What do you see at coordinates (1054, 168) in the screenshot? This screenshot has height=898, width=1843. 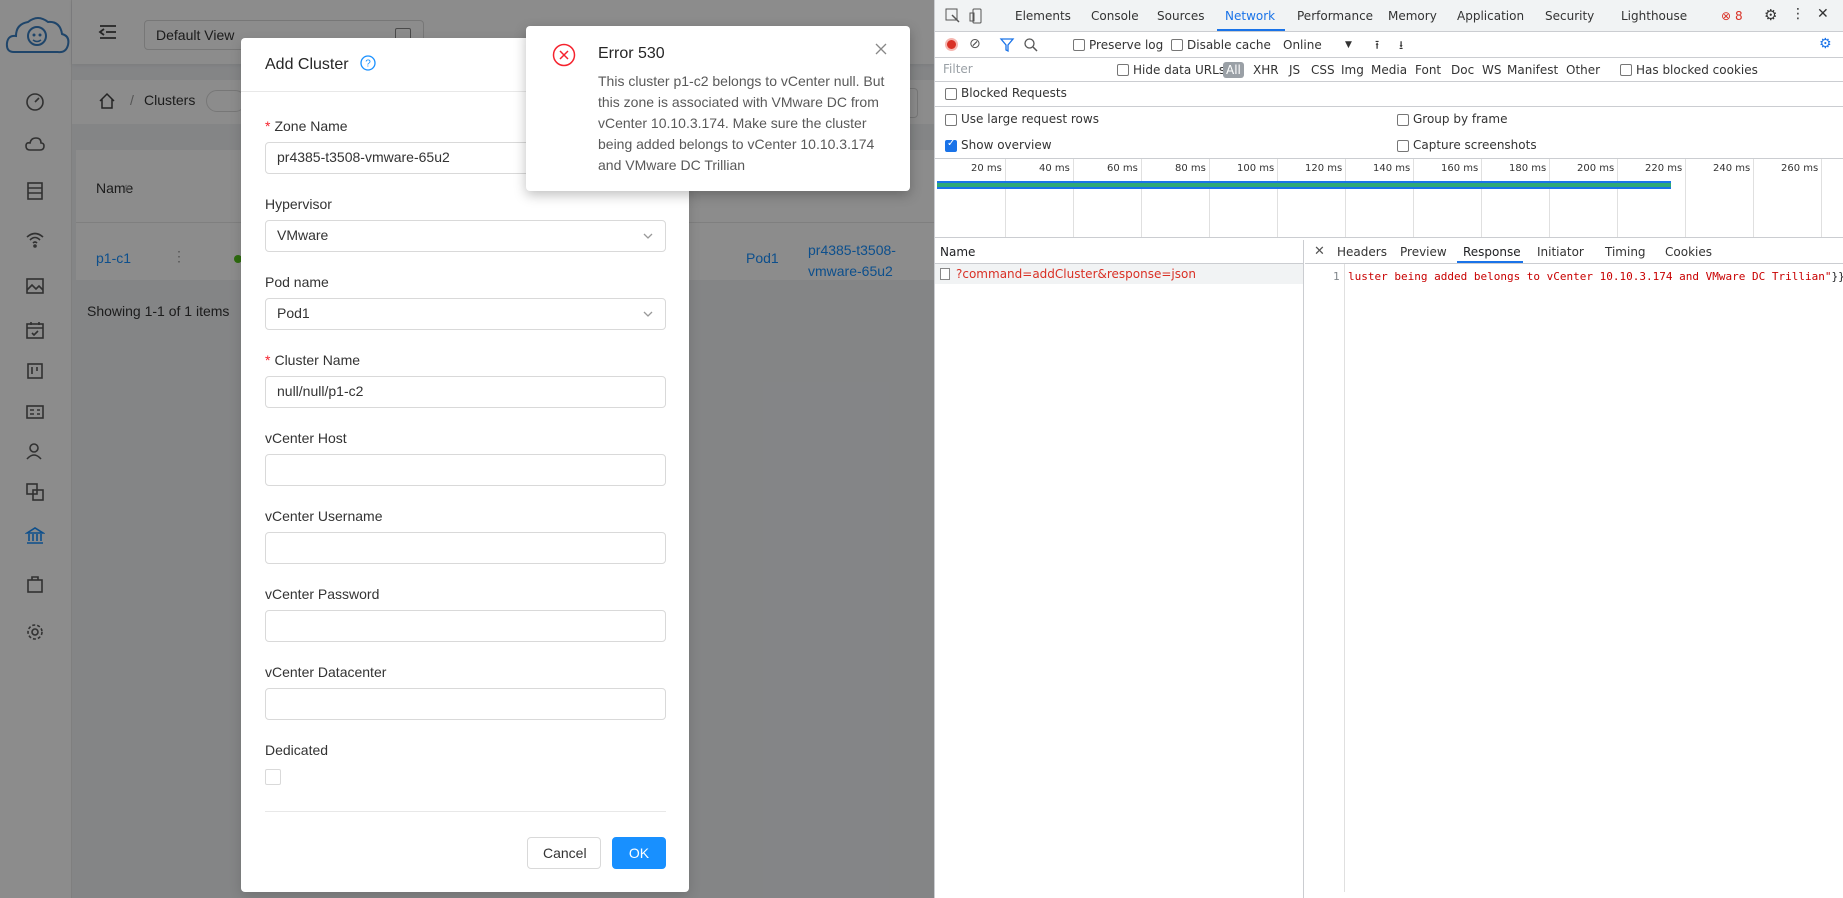 I see `timeline-tick-label: 40 ms` at bounding box center [1054, 168].